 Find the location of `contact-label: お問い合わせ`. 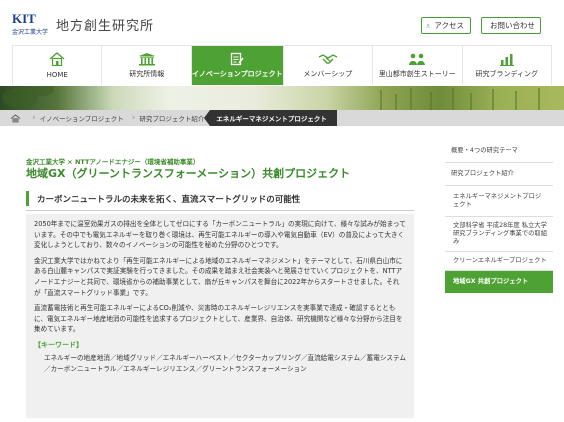

contact-label: お問い合わせ is located at coordinates (512, 25).